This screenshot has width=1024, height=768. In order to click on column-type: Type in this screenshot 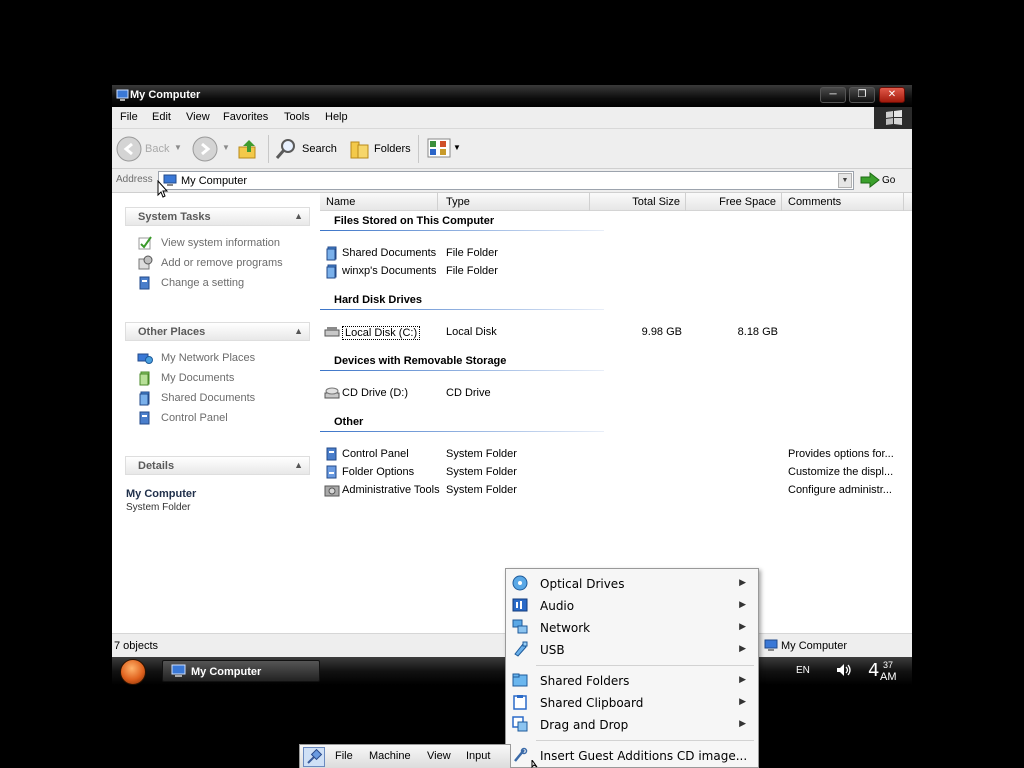, I will do `click(514, 202)`.